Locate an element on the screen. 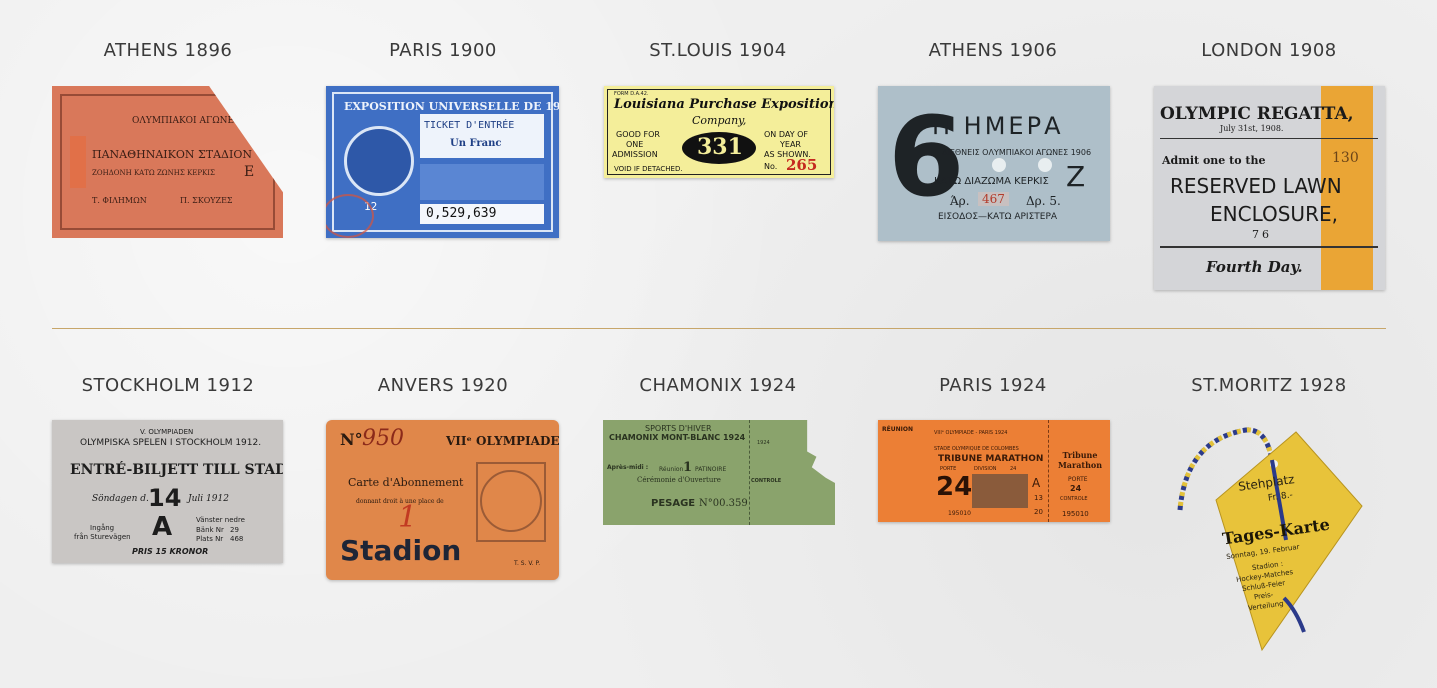 The height and width of the screenshot is (688, 1437). stockholm-right2v: 29 is located at coordinates (234, 530).